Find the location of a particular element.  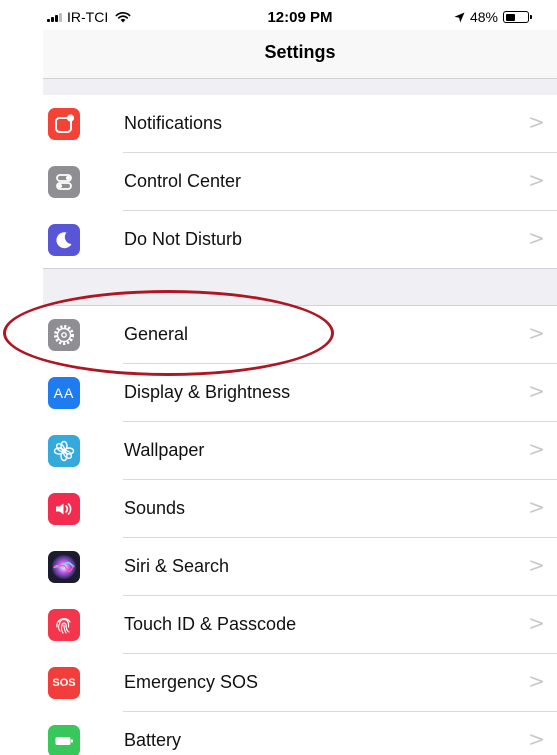

row-label: Siri & Search is located at coordinates (177, 566).